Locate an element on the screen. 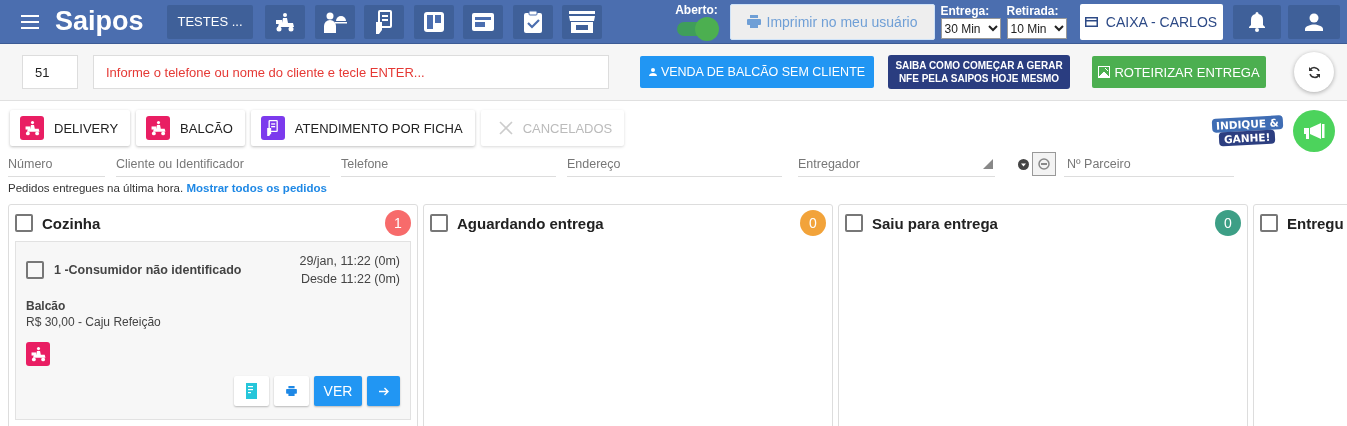  layout-icon is located at coordinates (483, 21).